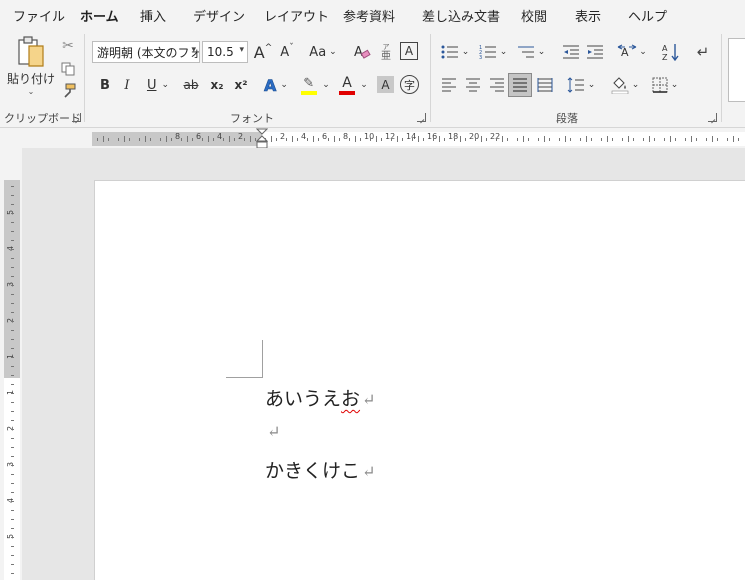  I want to click on align-center-button, so click(473, 85).